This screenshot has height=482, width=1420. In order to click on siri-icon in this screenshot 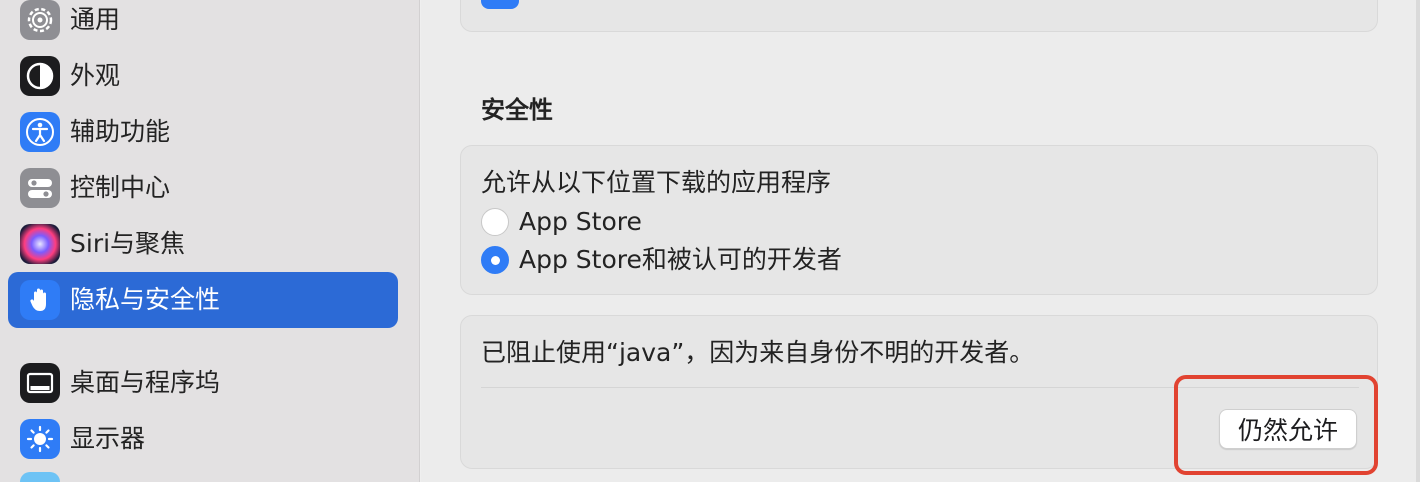, I will do `click(40, 244)`.